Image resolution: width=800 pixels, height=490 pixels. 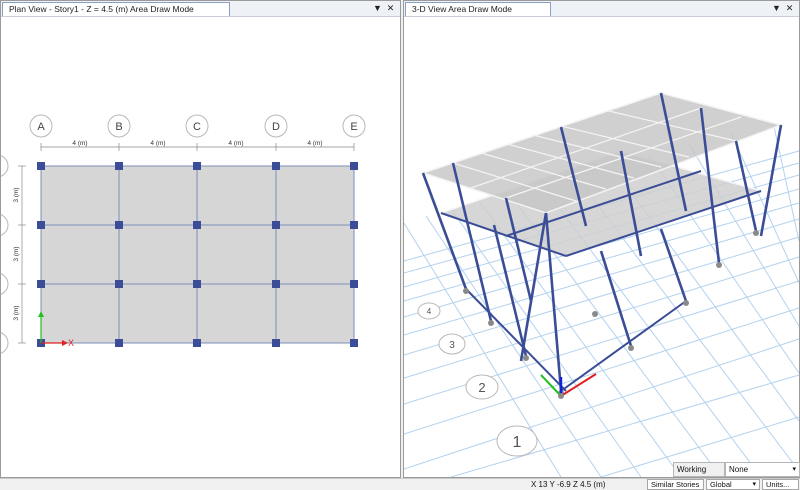 What do you see at coordinates (5, 254) in the screenshot?
I see `grid-bubbles-rows` at bounding box center [5, 254].